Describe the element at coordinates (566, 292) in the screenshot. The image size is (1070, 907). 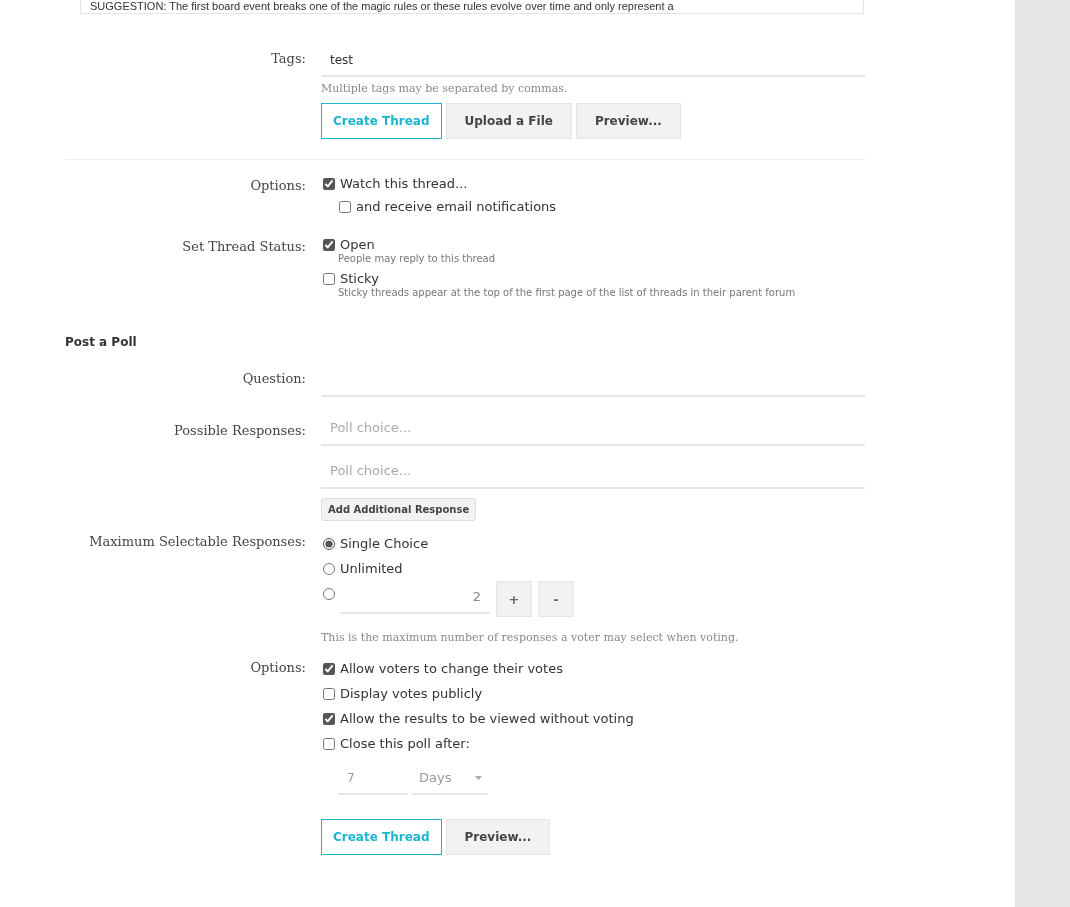
I see `option-hint: Sticky threads appear at the top of the first page of the list of threads in their parent forum` at that location.